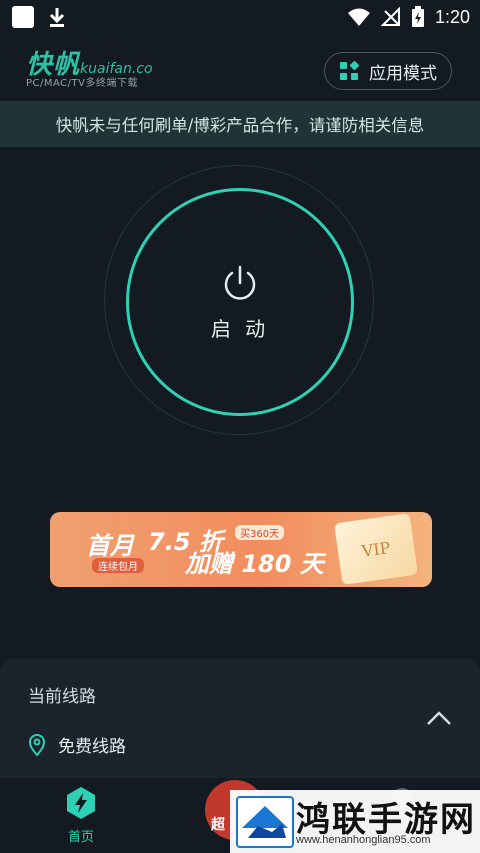 The width and height of the screenshot is (480, 853). What do you see at coordinates (349, 70) in the screenshot?
I see `grid-icon` at bounding box center [349, 70].